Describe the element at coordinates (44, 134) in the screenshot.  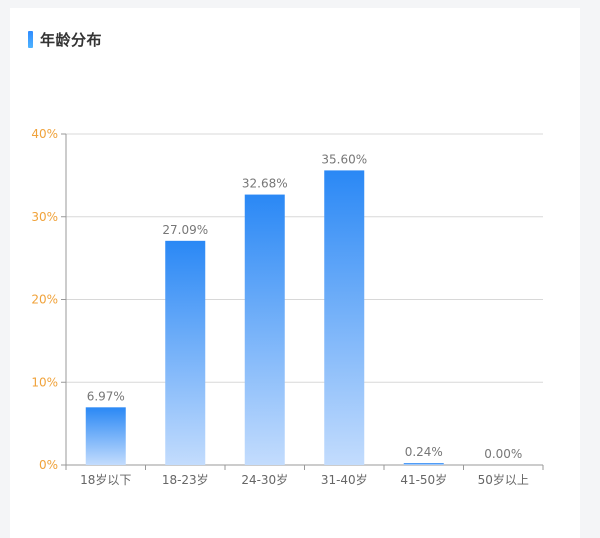
I see `y-tick-label: 40%` at that location.